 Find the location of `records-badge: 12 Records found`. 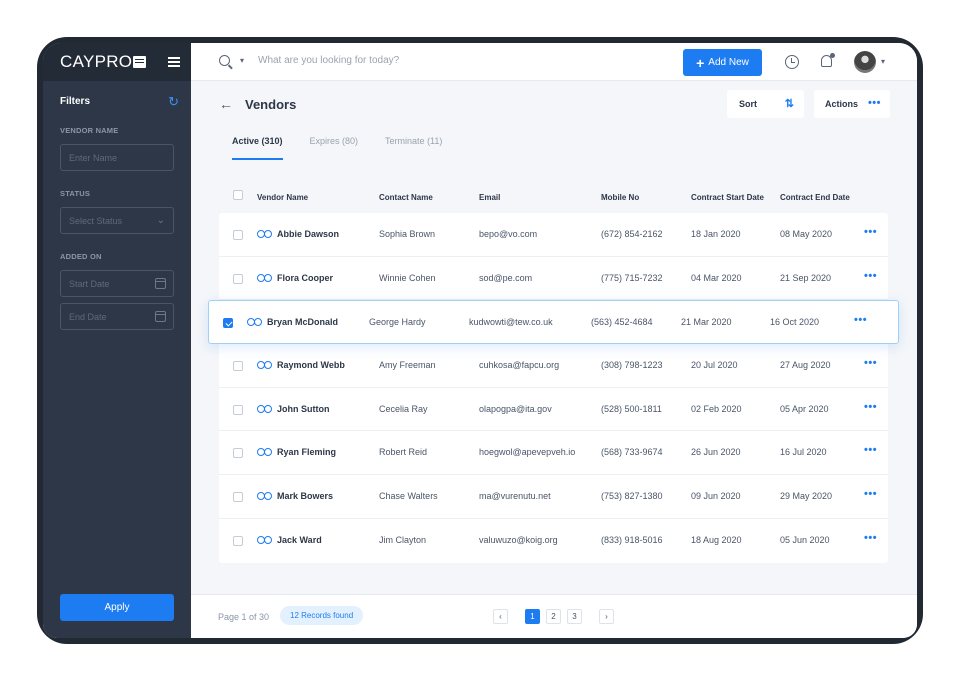

records-badge: 12 Records found is located at coordinates (322, 615).